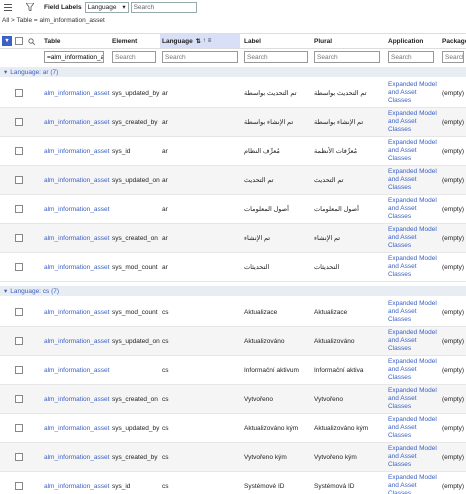  Describe the element at coordinates (74, 57) in the screenshot. I see `filter-table-input` at that location.